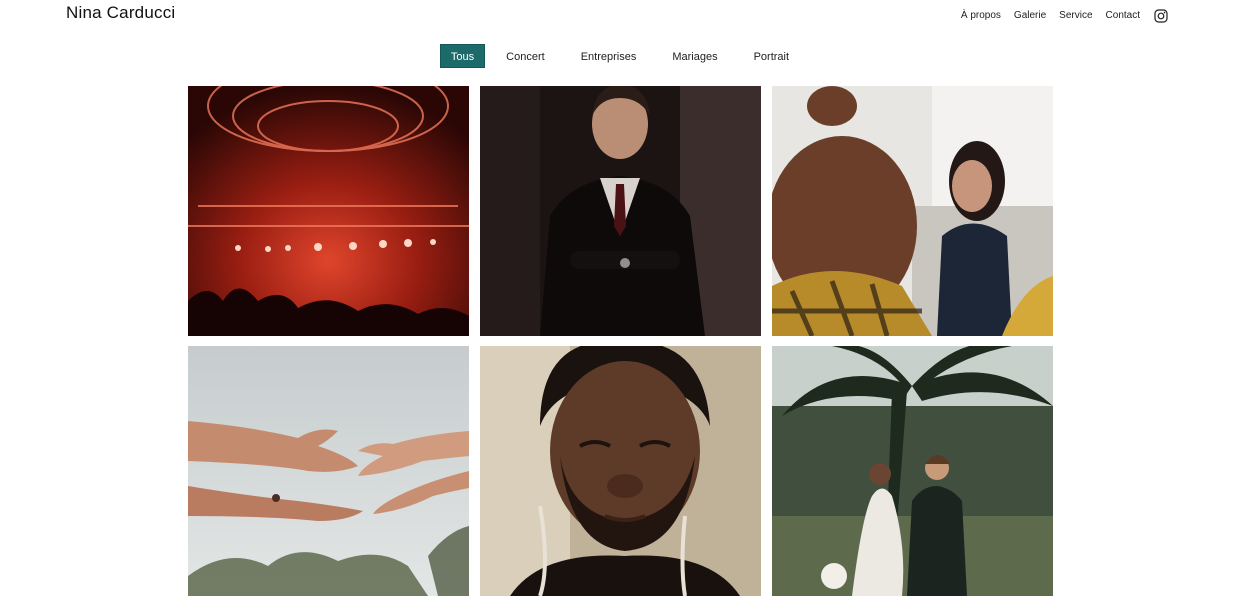 The image size is (1240, 600). I want to click on gallery-photo-wedding, so click(912, 471).